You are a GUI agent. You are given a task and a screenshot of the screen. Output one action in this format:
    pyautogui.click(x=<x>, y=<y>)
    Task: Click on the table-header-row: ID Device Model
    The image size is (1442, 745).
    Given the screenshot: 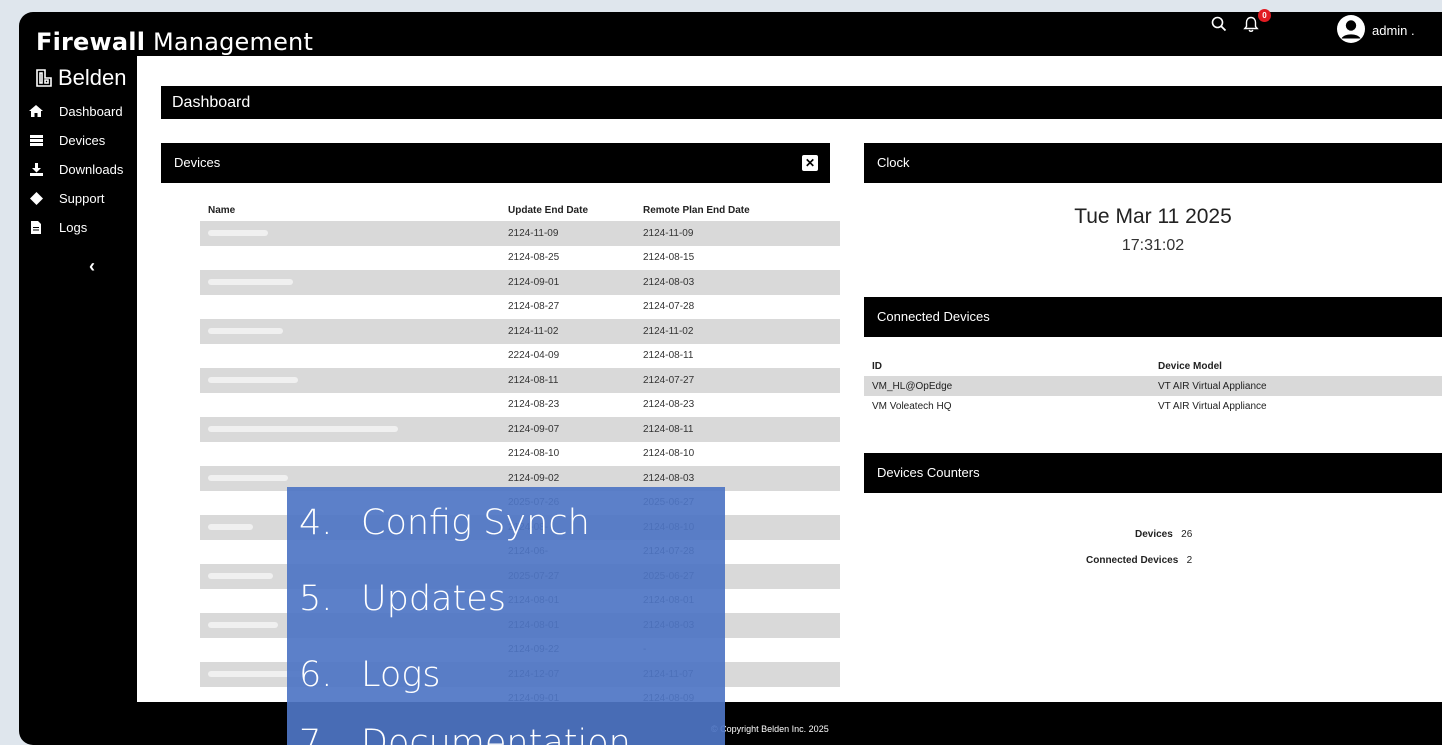 What is the action you would take?
    pyautogui.click(x=1153, y=366)
    